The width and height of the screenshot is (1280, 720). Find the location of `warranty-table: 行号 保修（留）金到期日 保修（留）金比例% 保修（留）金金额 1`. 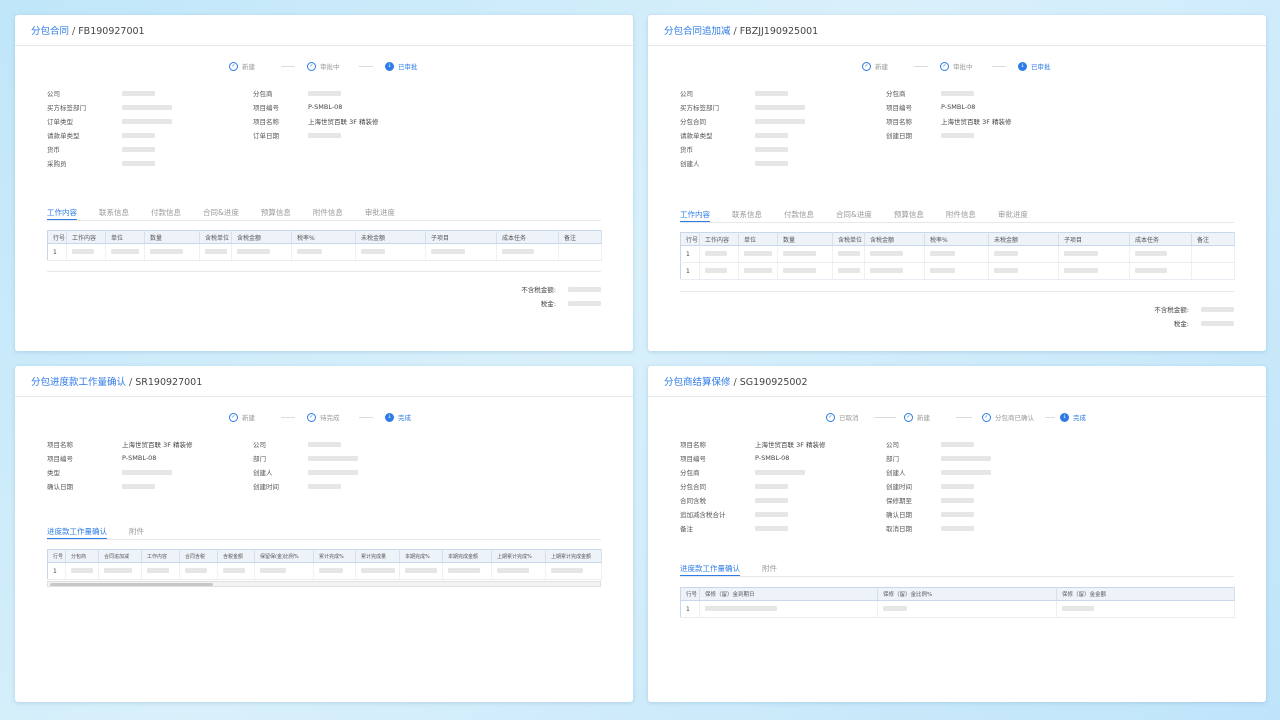

warranty-table: 行号 保修（留）金到期日 保修（留）金比例% 保修（留）金金额 1 is located at coordinates (957, 602).